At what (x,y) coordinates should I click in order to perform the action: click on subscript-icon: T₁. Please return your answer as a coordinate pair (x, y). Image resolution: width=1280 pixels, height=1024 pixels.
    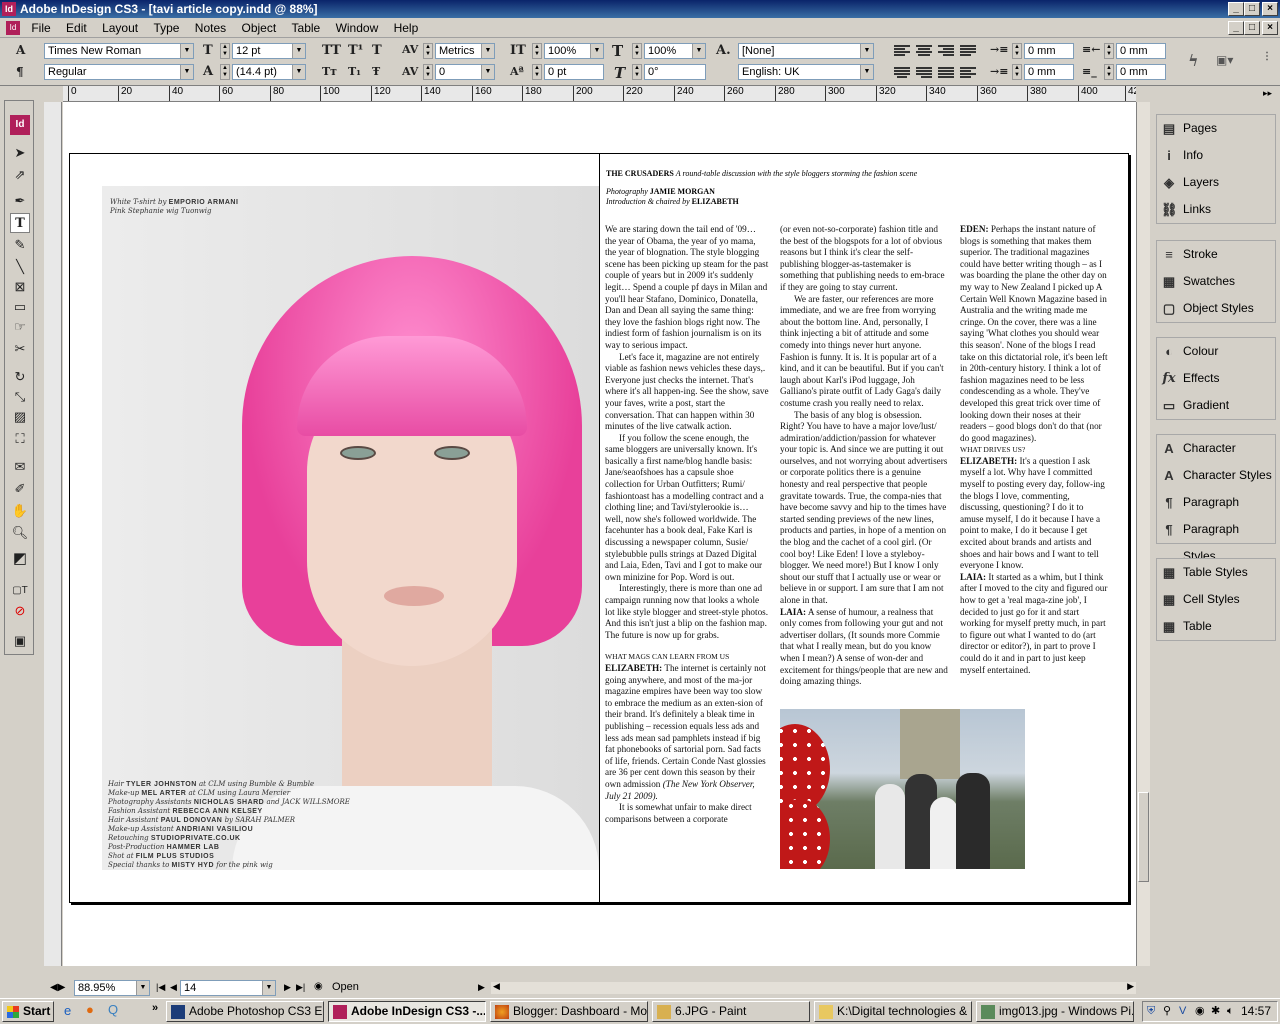
    Looking at the image, I should click on (354, 71).